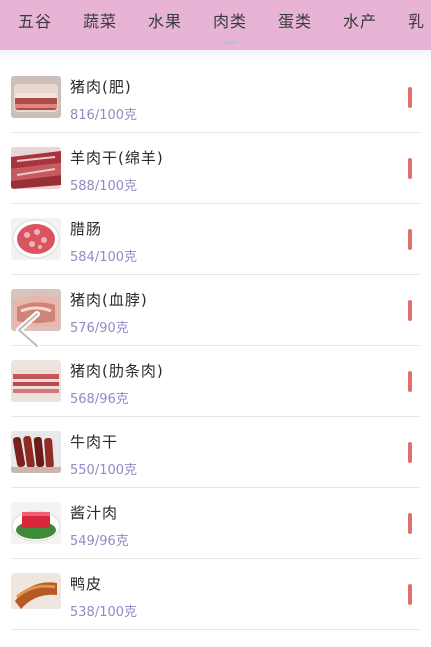 This screenshot has height=647, width=431. What do you see at coordinates (215, 168) in the screenshot?
I see `list-item: 羊肉干(绵羊) 588/100克` at bounding box center [215, 168].